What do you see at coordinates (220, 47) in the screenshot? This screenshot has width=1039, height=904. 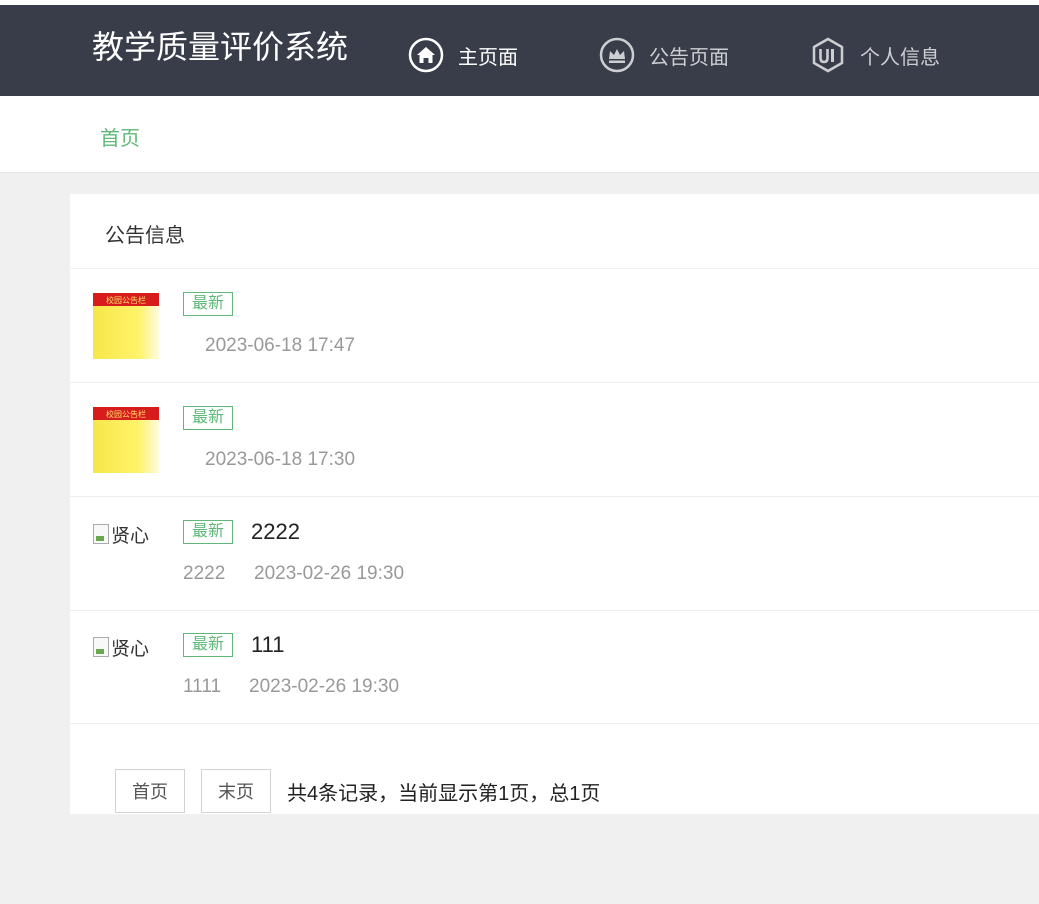 I see `app-title: 教学质量评价系统` at bounding box center [220, 47].